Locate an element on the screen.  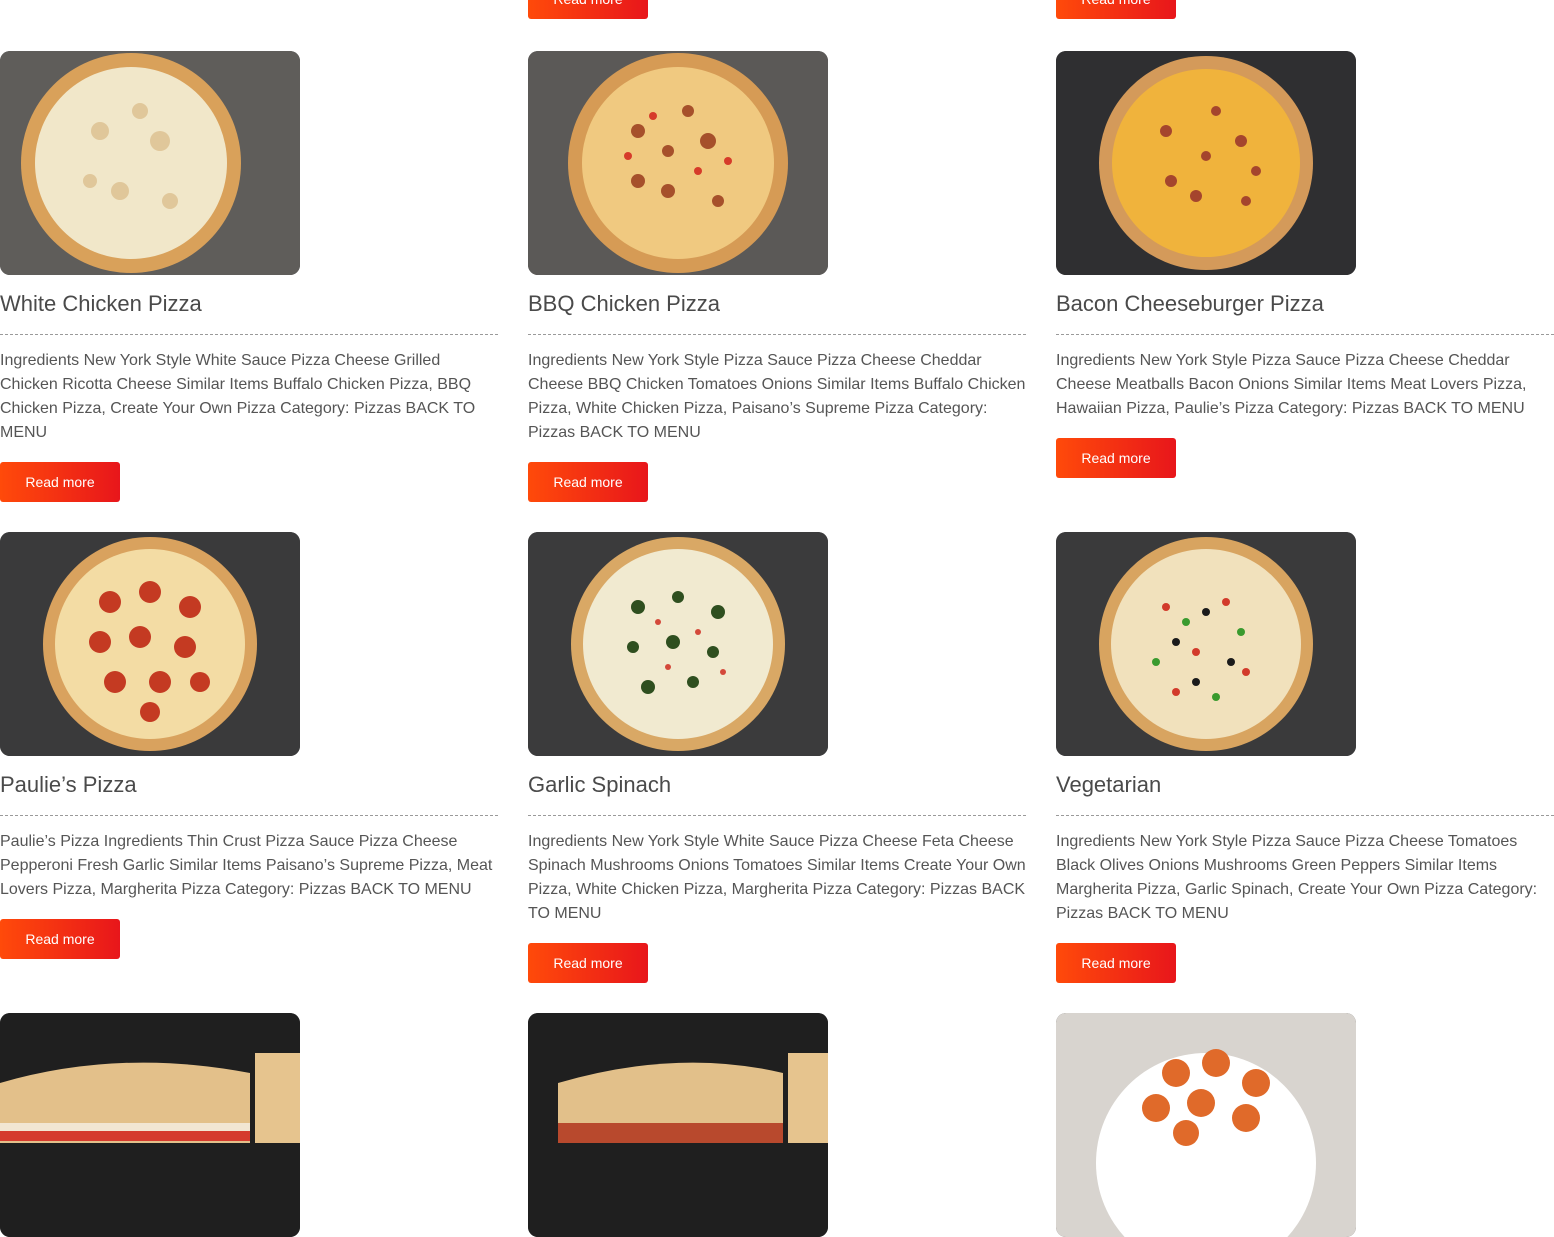
meatball-sandwich-icon is located at coordinates (678, 1125).